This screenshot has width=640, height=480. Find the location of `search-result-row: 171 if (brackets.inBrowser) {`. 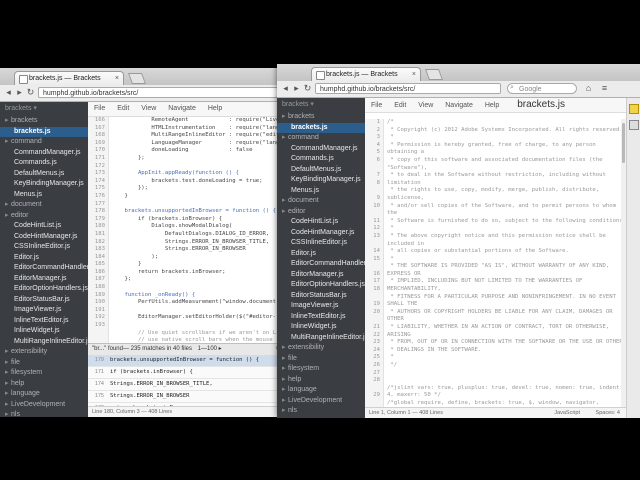

search-result-row: 171 if (brackets.inBrowser) { is located at coordinates (185, 373).